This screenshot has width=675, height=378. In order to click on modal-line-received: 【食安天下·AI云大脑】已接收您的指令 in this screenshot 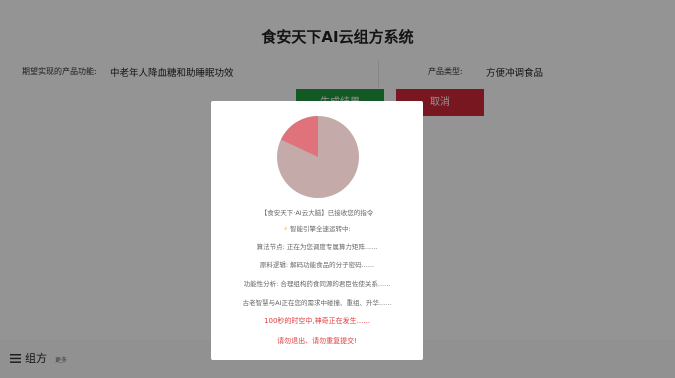, I will do `click(317, 213)`.